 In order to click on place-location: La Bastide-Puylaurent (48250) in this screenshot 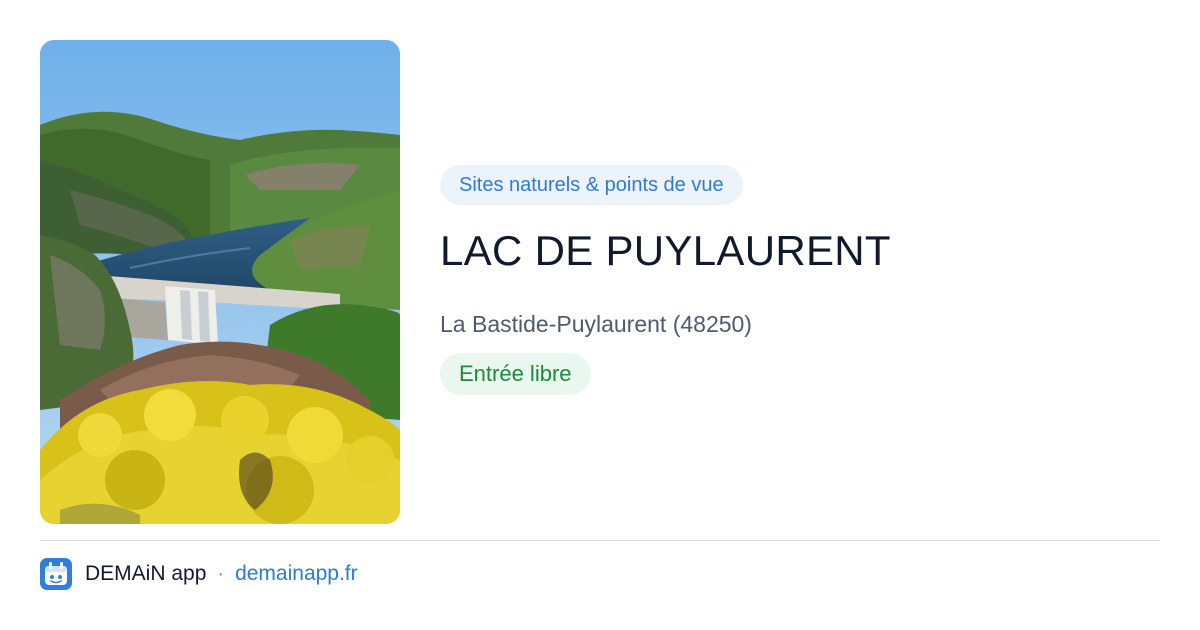, I will do `click(596, 324)`.